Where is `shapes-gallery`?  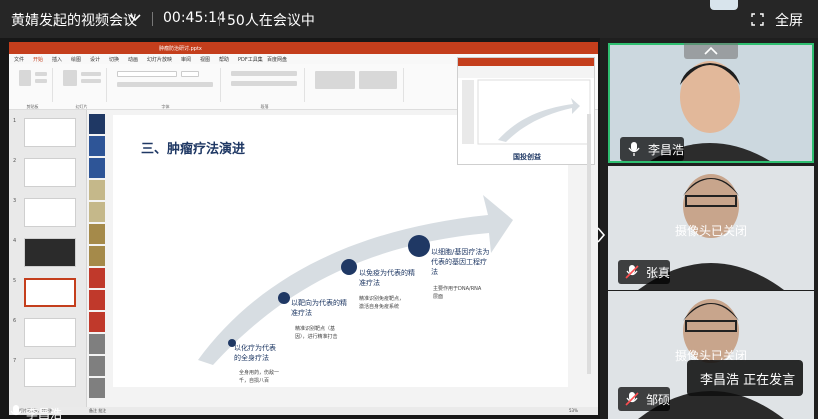
shapes-gallery is located at coordinates (335, 80).